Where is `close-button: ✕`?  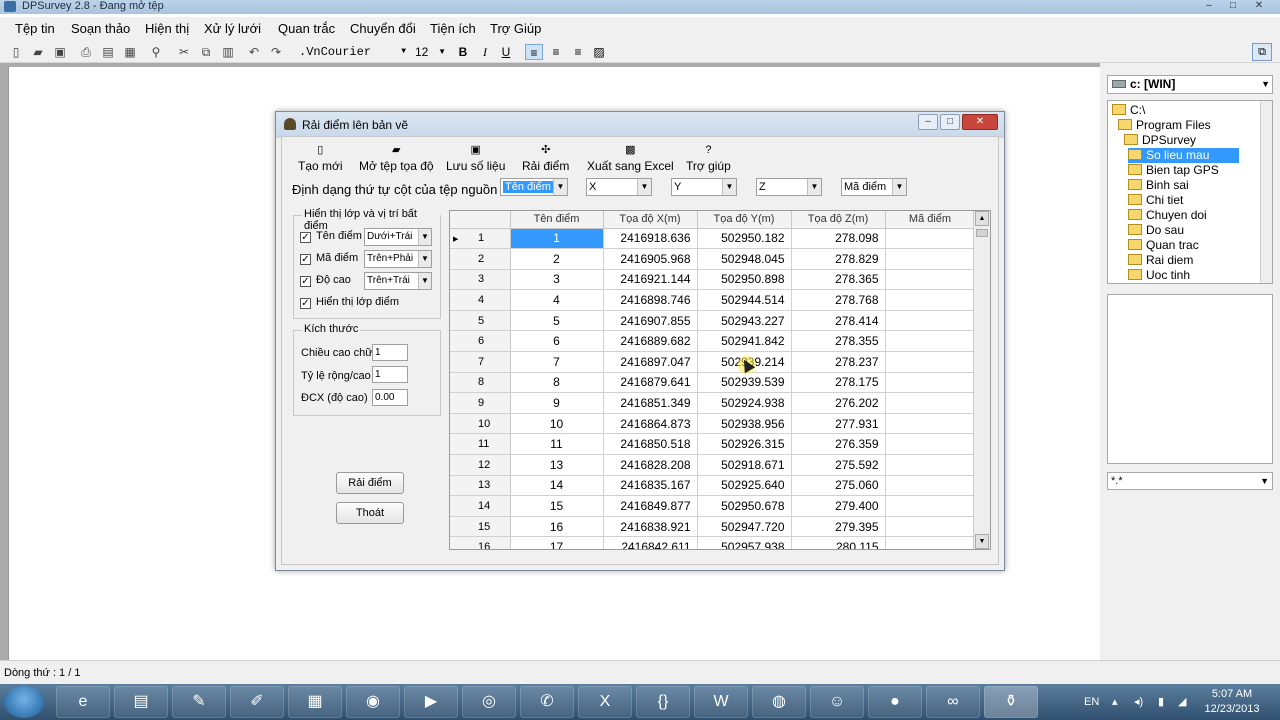 close-button: ✕ is located at coordinates (1259, 6).